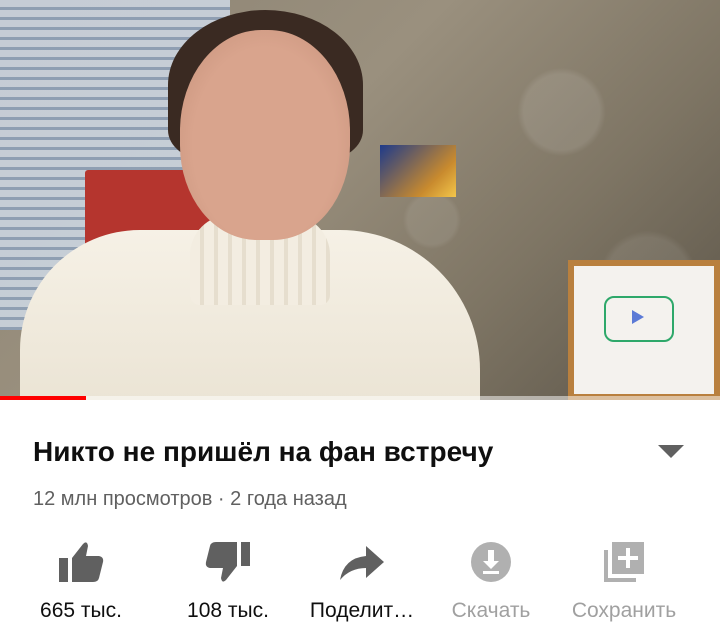  What do you see at coordinates (362, 563) in the screenshot?
I see `share-icon` at bounding box center [362, 563].